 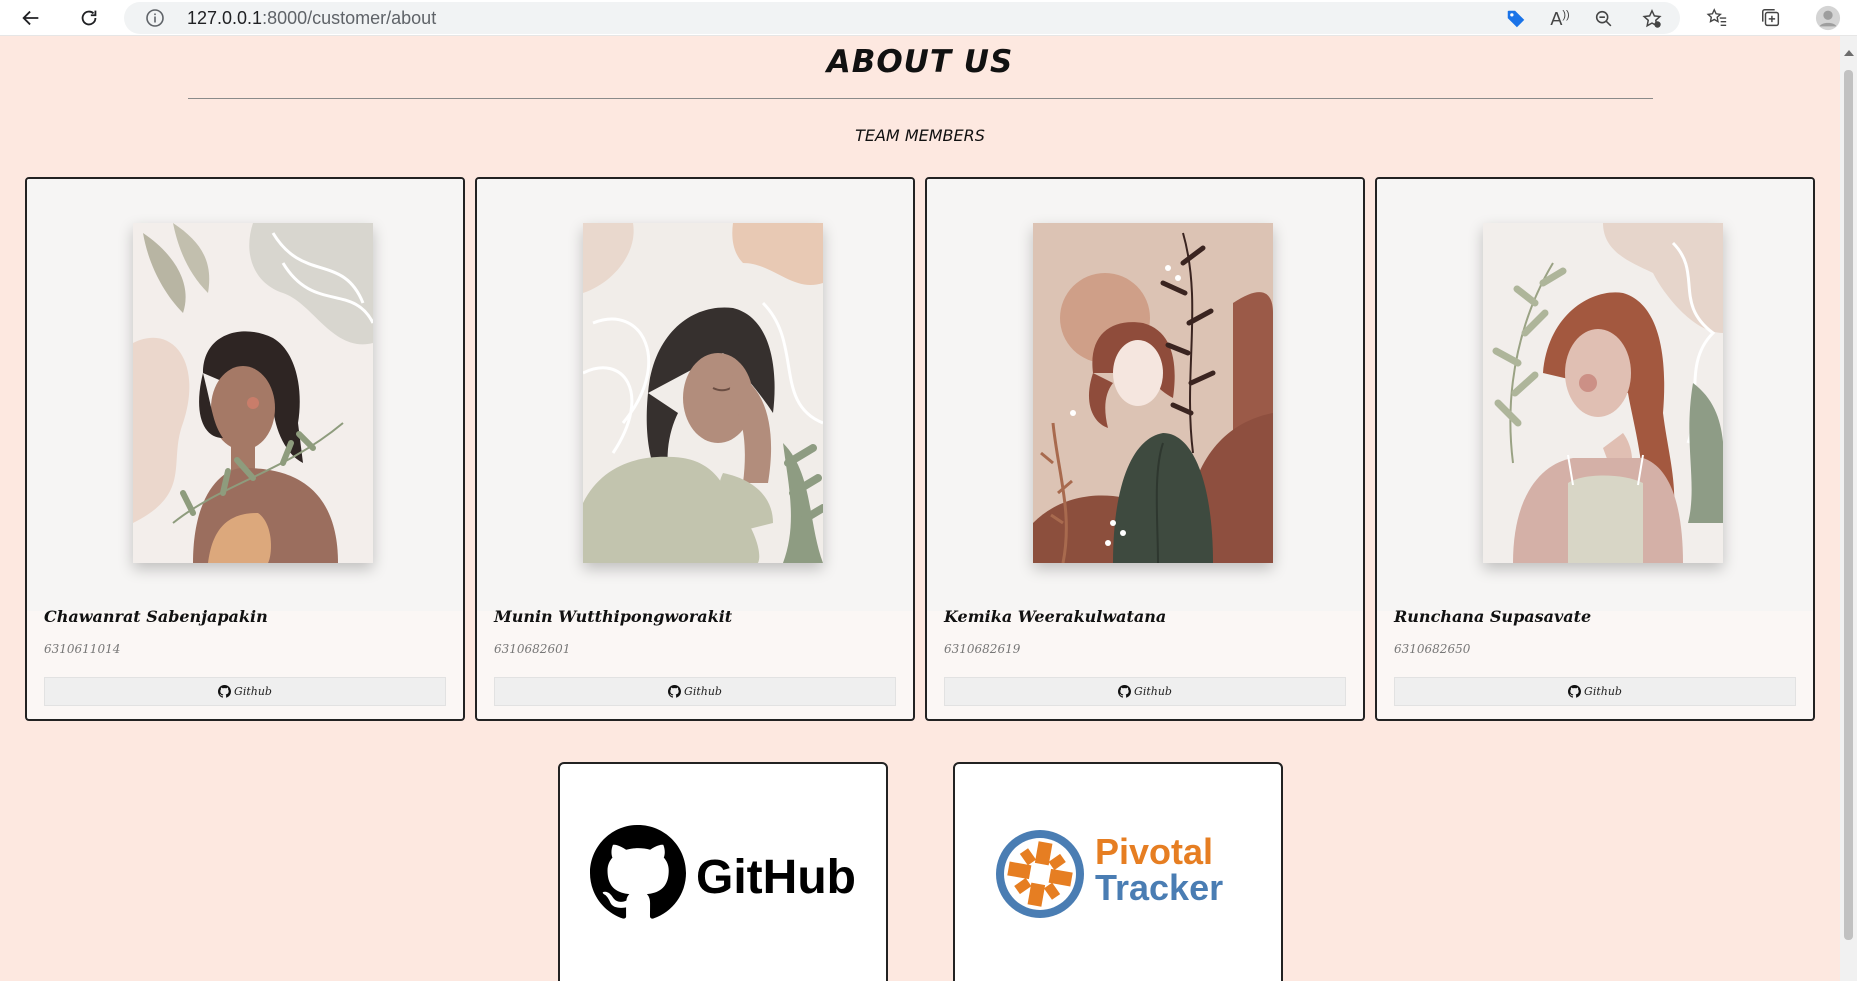 I want to click on reload-icon, so click(x=89, y=18).